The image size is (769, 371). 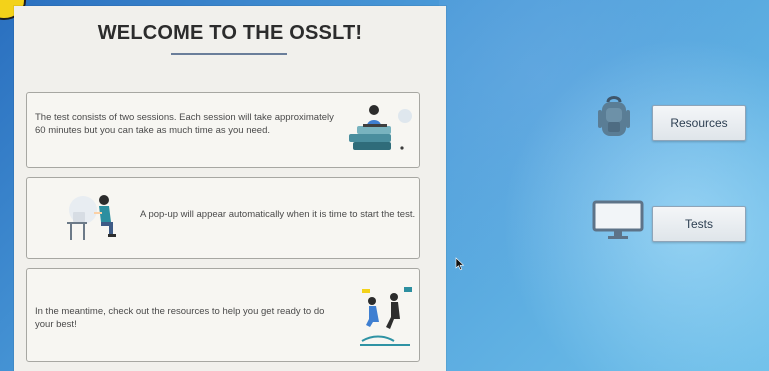 I want to click on page-title: WELCOME TO THE OSSLT!, so click(x=230, y=33).